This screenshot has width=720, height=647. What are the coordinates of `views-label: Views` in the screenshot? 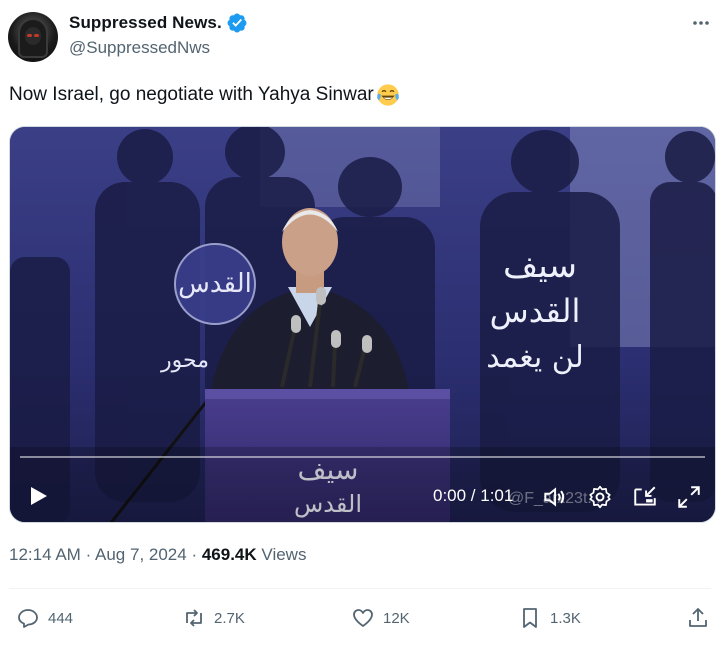 It's located at (284, 554).